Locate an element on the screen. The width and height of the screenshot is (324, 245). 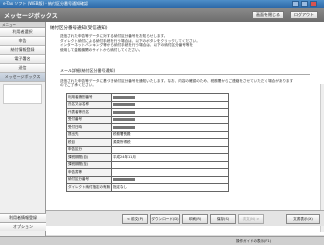
app-title: メッセージボックス is located at coordinates (31, 16).